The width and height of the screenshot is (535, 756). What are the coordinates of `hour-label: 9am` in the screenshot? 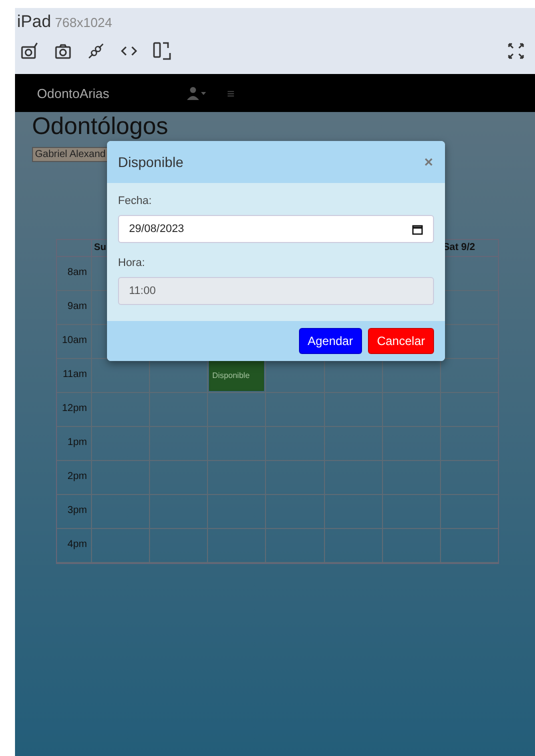 It's located at (77, 306).